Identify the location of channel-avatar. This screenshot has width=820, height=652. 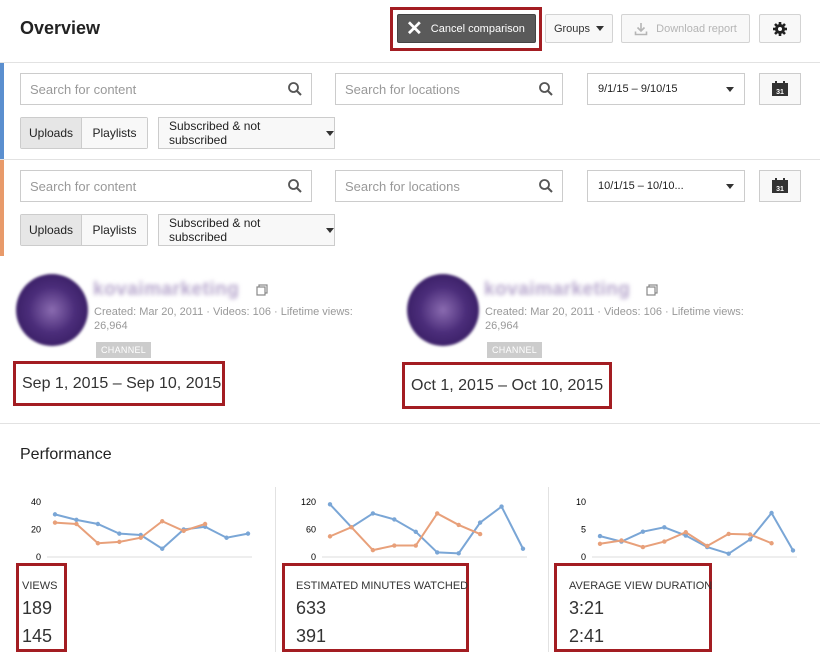
(52, 310).